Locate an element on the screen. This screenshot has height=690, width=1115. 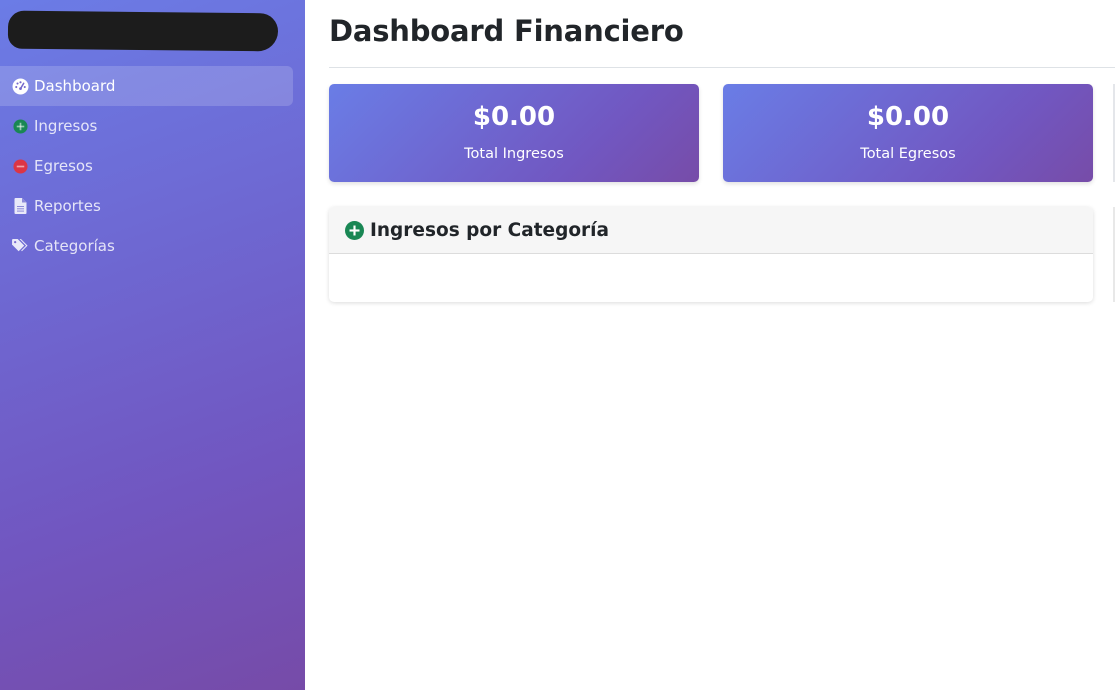
page-title: Dashboard Financiero is located at coordinates (506, 31).